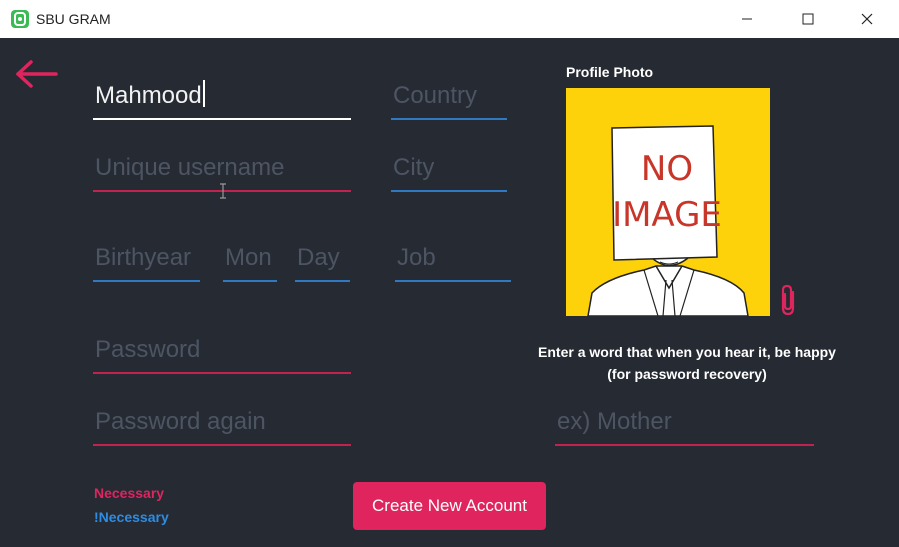  I want to click on close-button, so click(867, 19).